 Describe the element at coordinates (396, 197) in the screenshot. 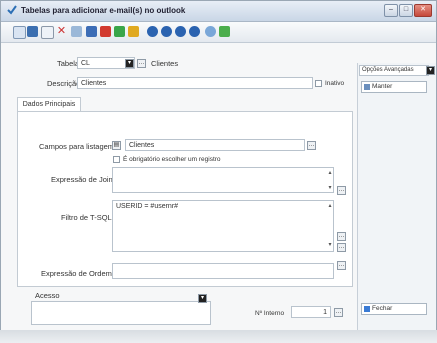

I see `side-panel` at that location.